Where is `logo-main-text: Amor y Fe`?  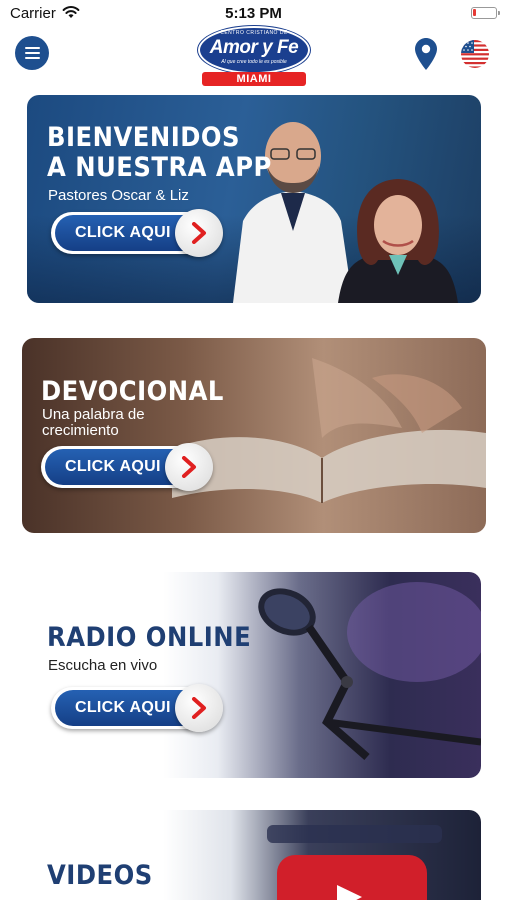 logo-main-text: Amor y Fe is located at coordinates (254, 47).